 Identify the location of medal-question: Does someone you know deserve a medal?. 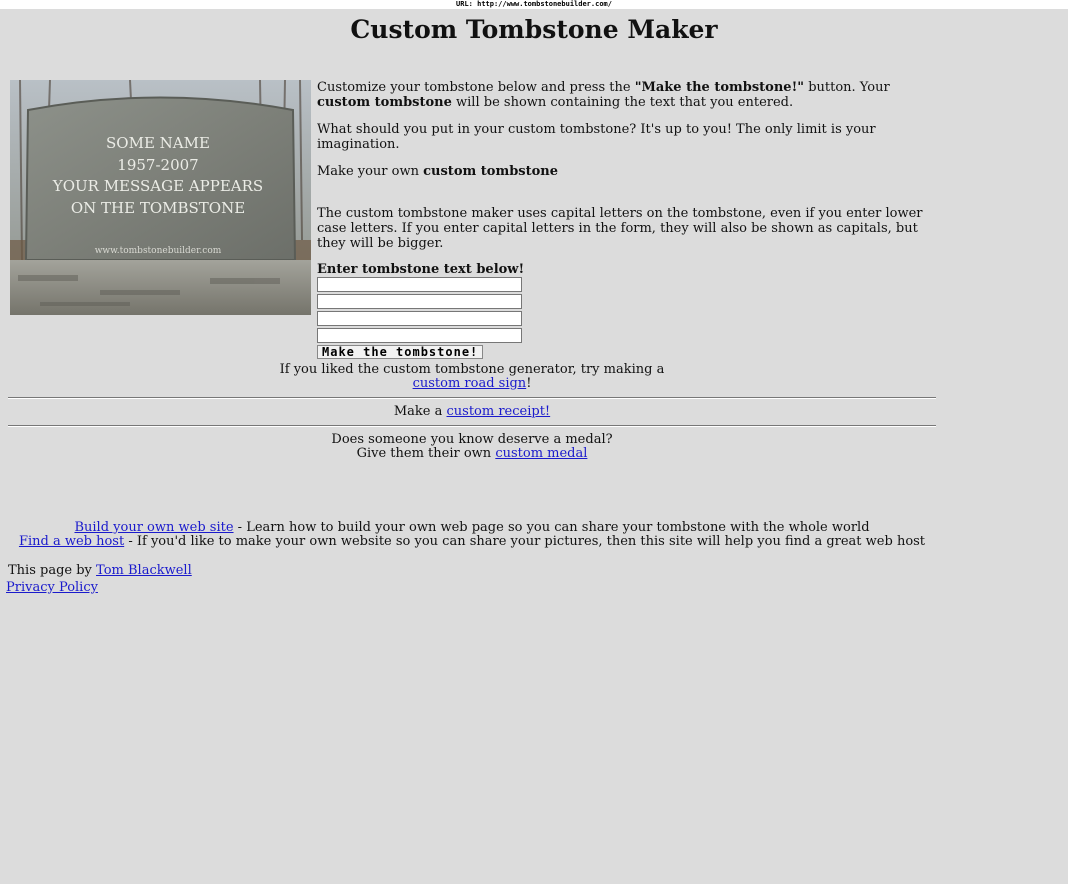
(472, 439).